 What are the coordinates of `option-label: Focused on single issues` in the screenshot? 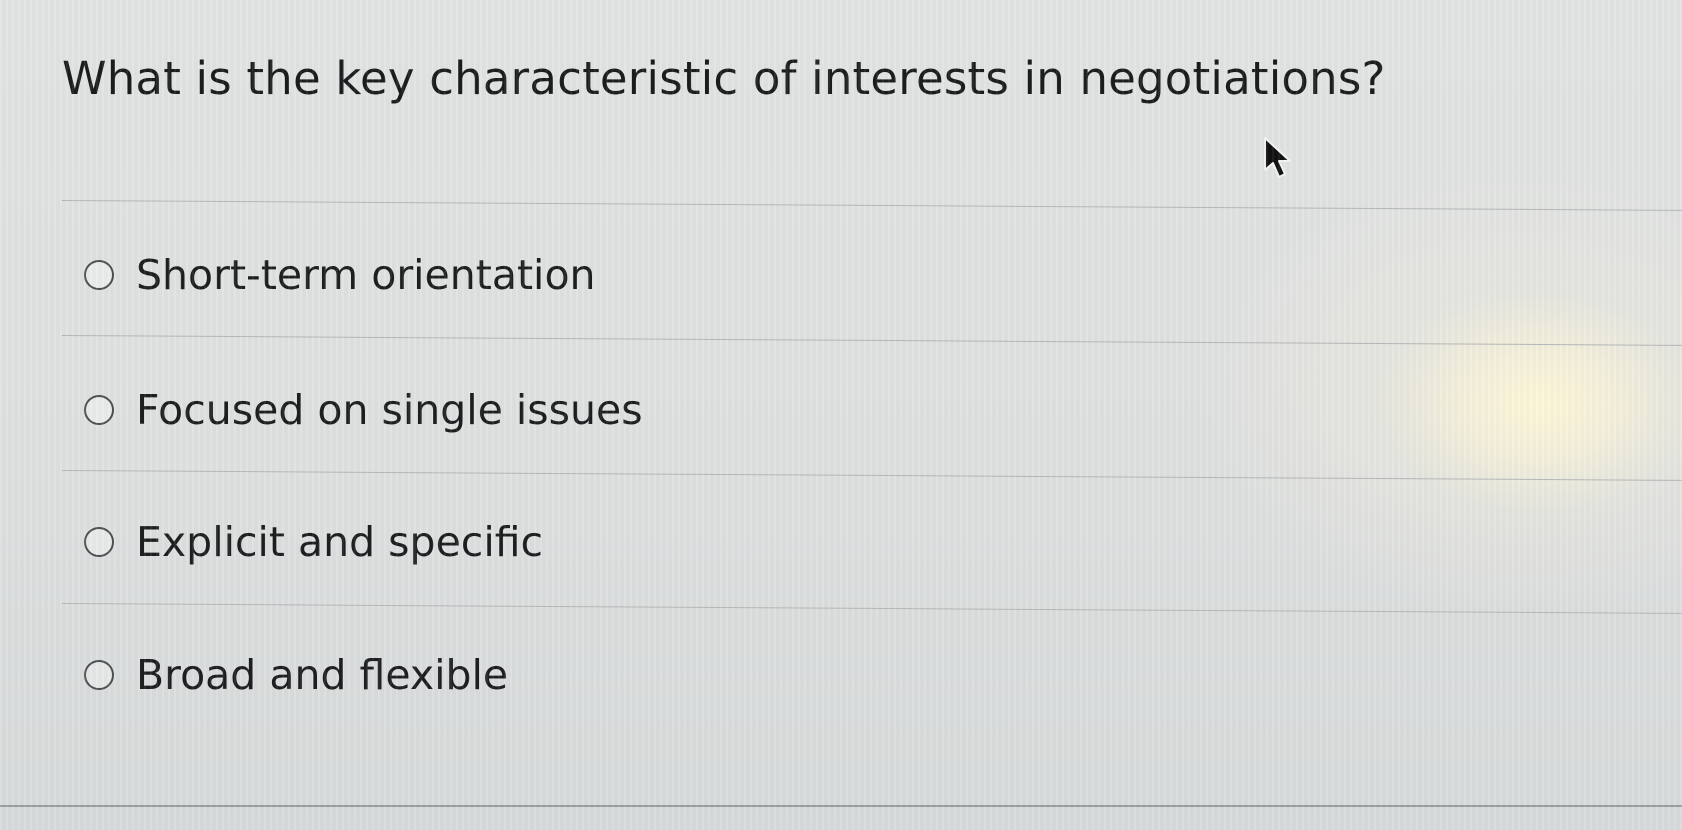 It's located at (389, 410).